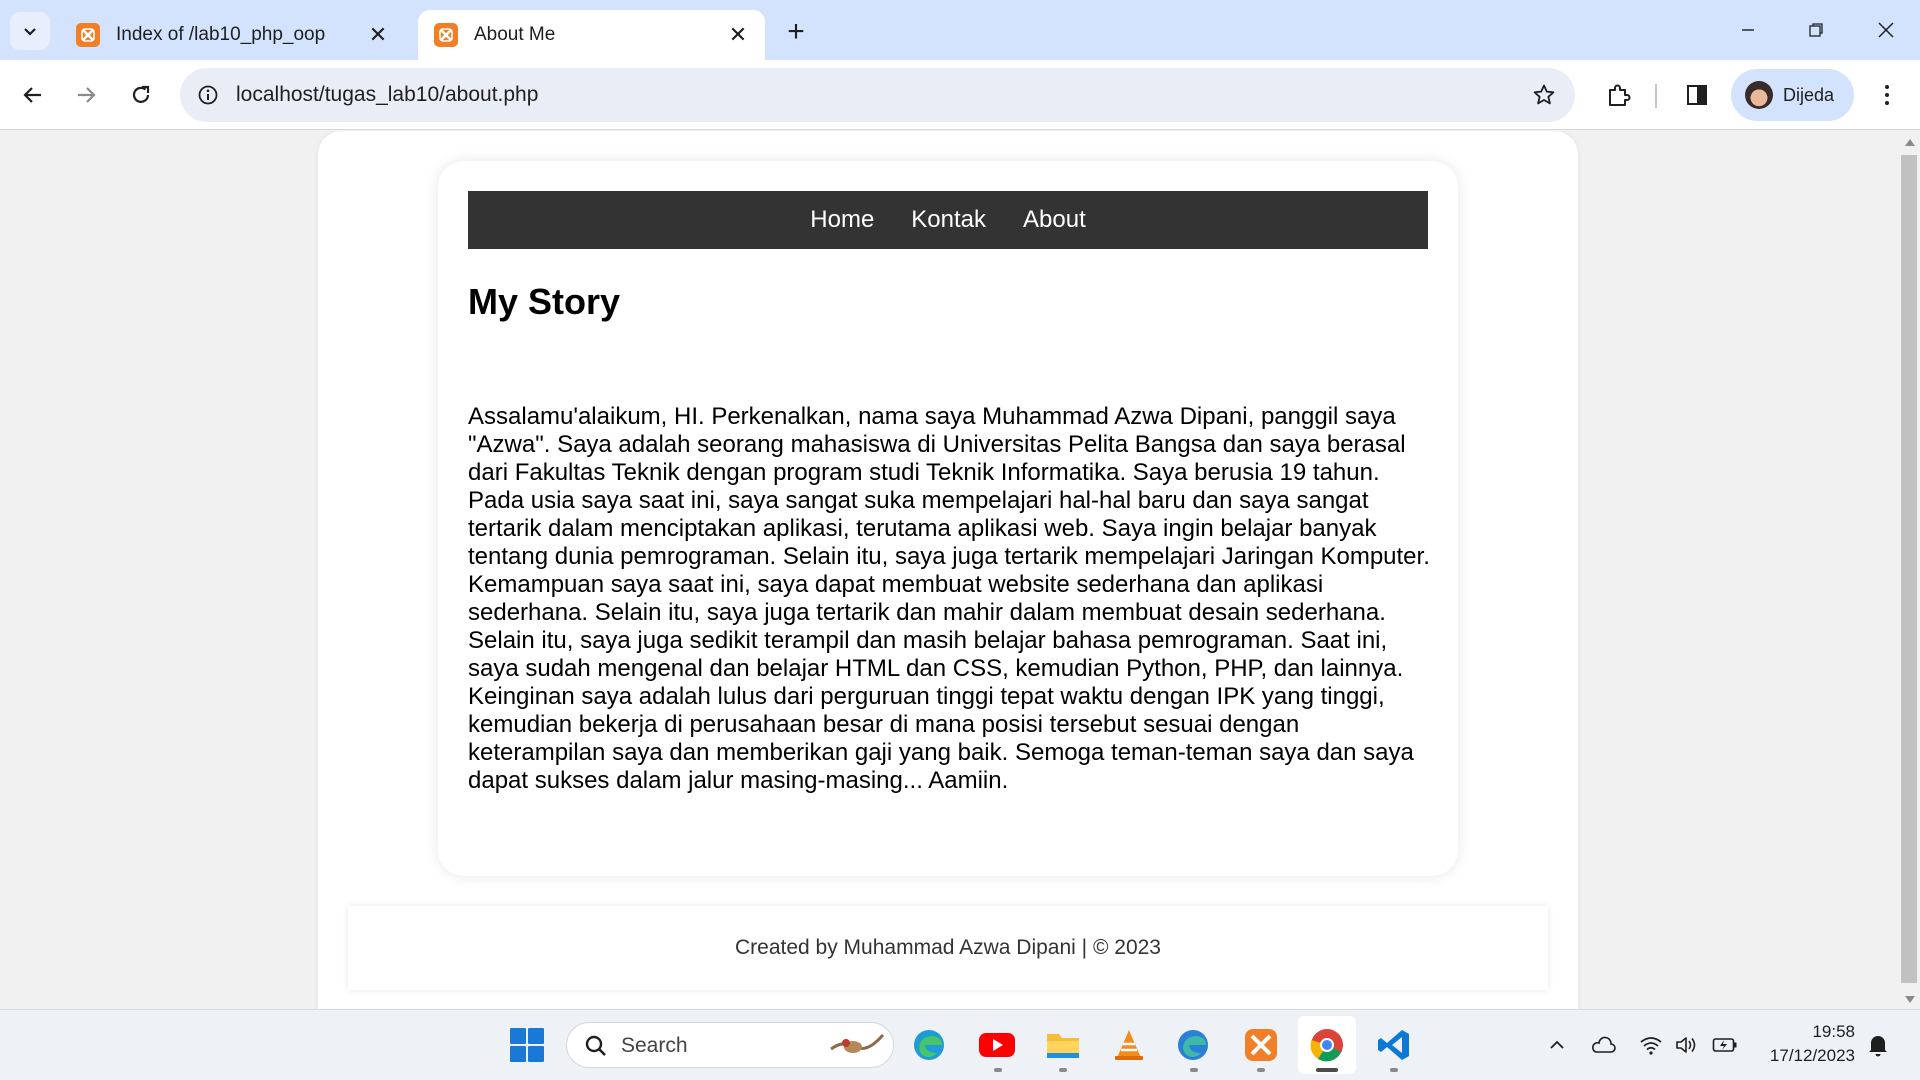 This screenshot has height=1080, width=1920. I want to click on battery-charging-icon, so click(1725, 1045).